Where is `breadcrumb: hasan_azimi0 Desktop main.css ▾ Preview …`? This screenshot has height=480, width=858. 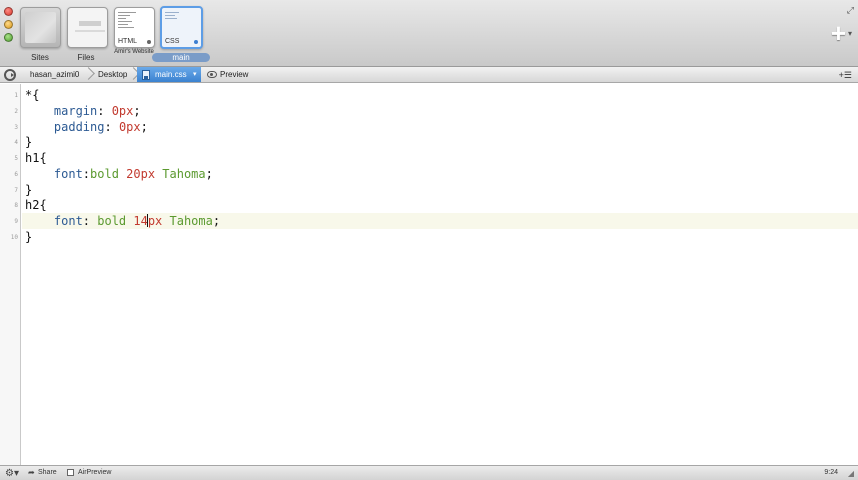 breadcrumb: hasan_azimi0 Desktop main.css ▾ Preview … is located at coordinates (429, 75).